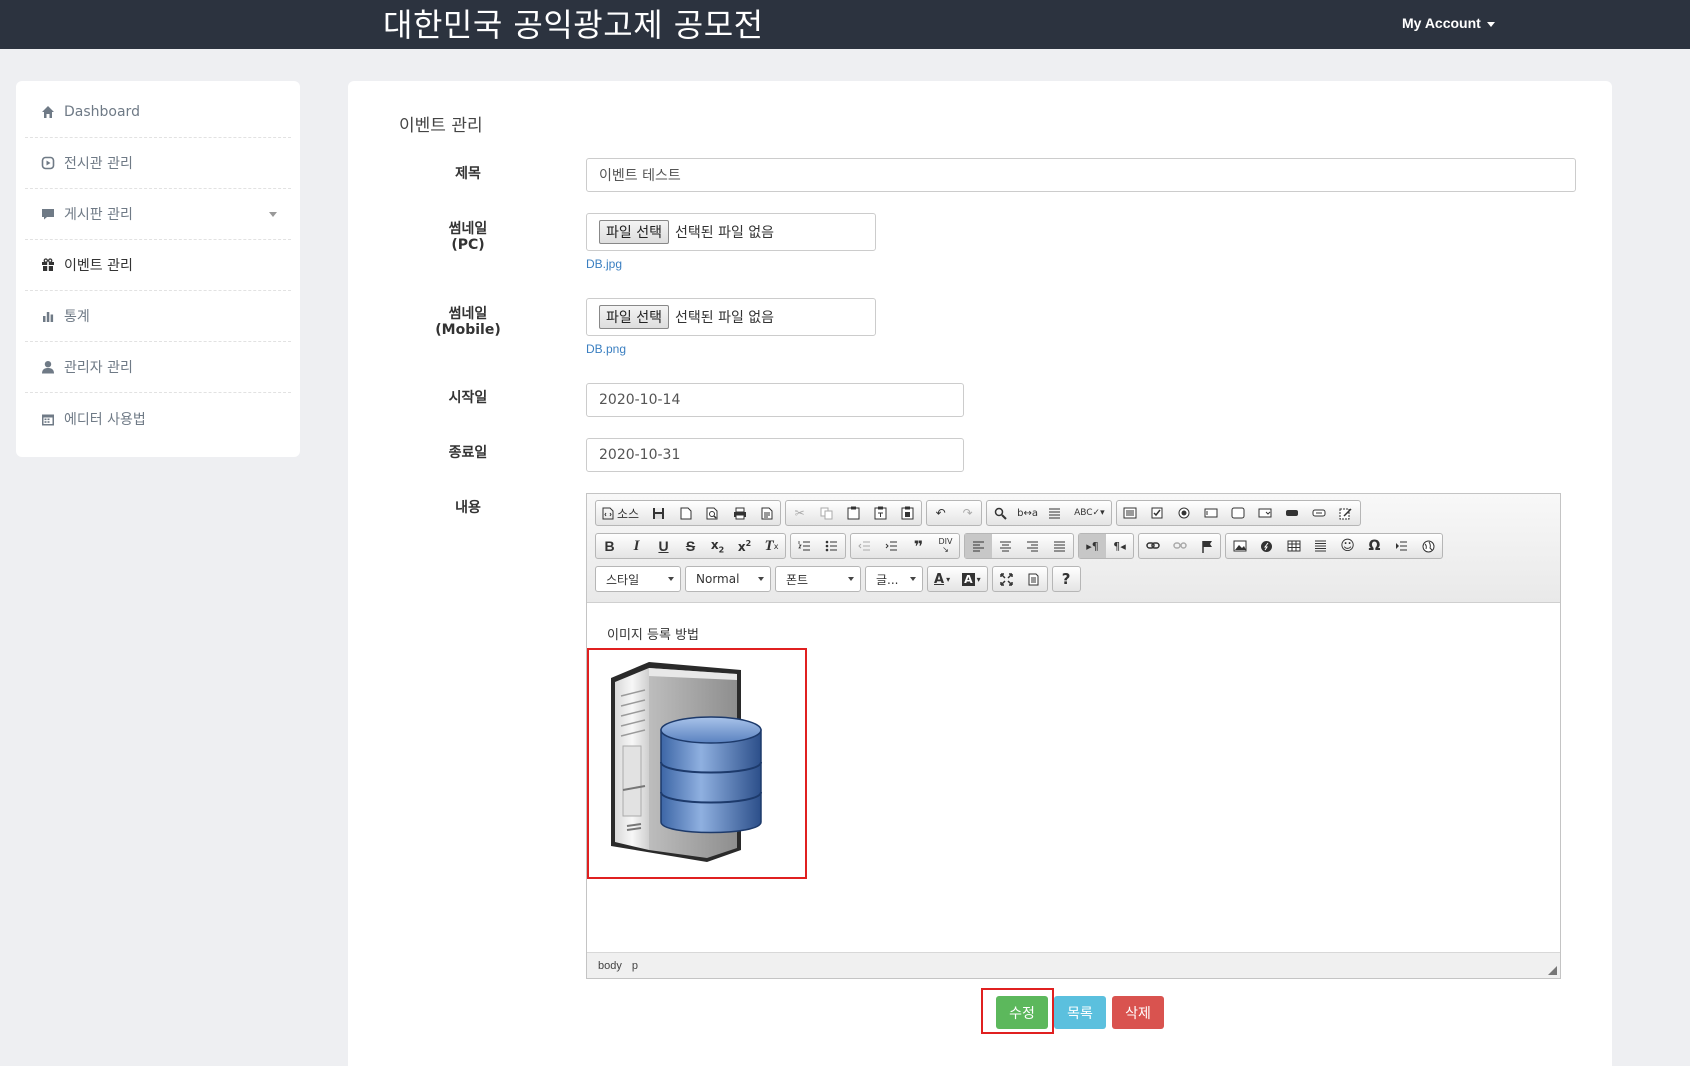 The height and width of the screenshot is (1066, 1690). I want to click on new-page-icon, so click(685, 513).